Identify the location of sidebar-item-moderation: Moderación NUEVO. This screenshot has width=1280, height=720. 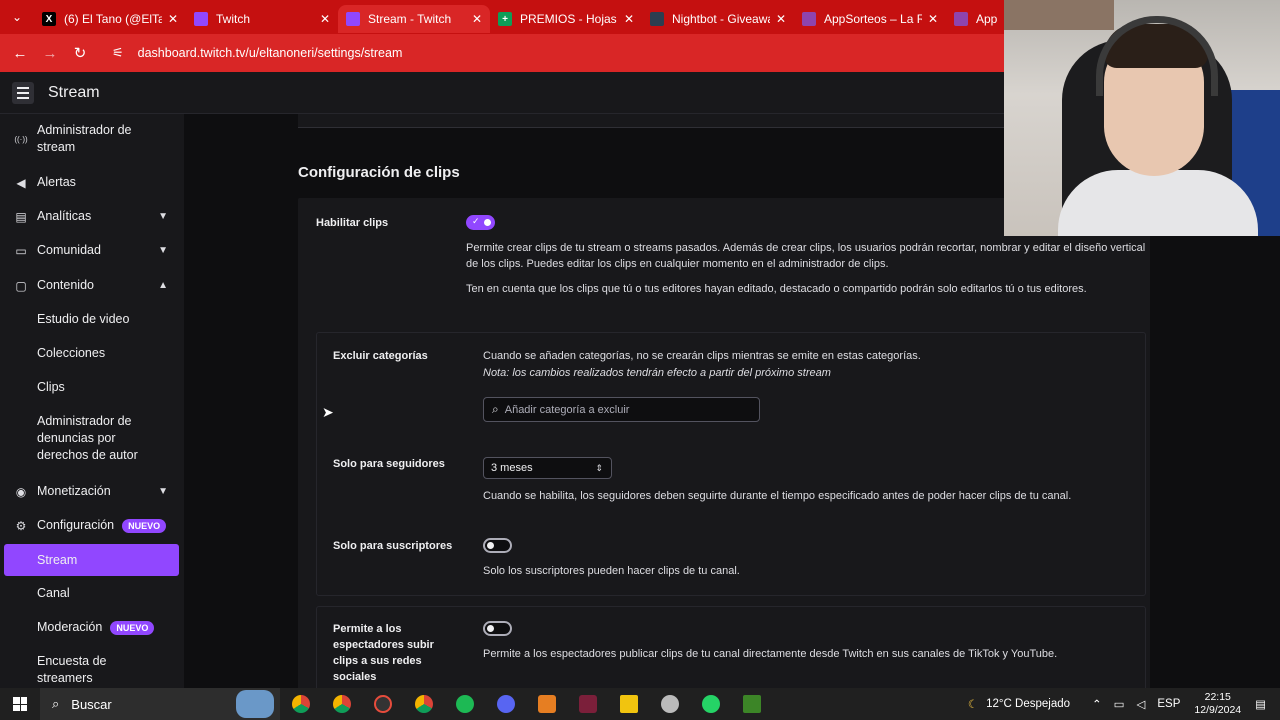
(92, 627).